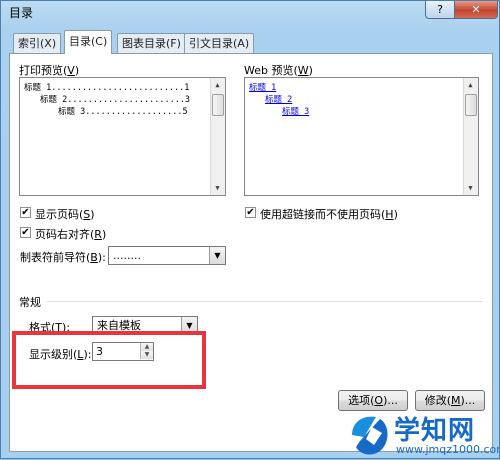  I want to click on tab-figures: 图表目录(F), so click(151, 43).